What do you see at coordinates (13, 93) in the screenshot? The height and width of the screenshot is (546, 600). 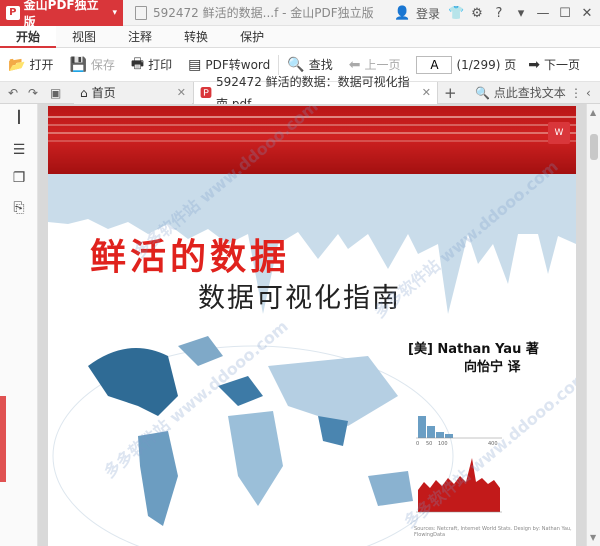 I see `undo-icon: ↶` at bounding box center [13, 93].